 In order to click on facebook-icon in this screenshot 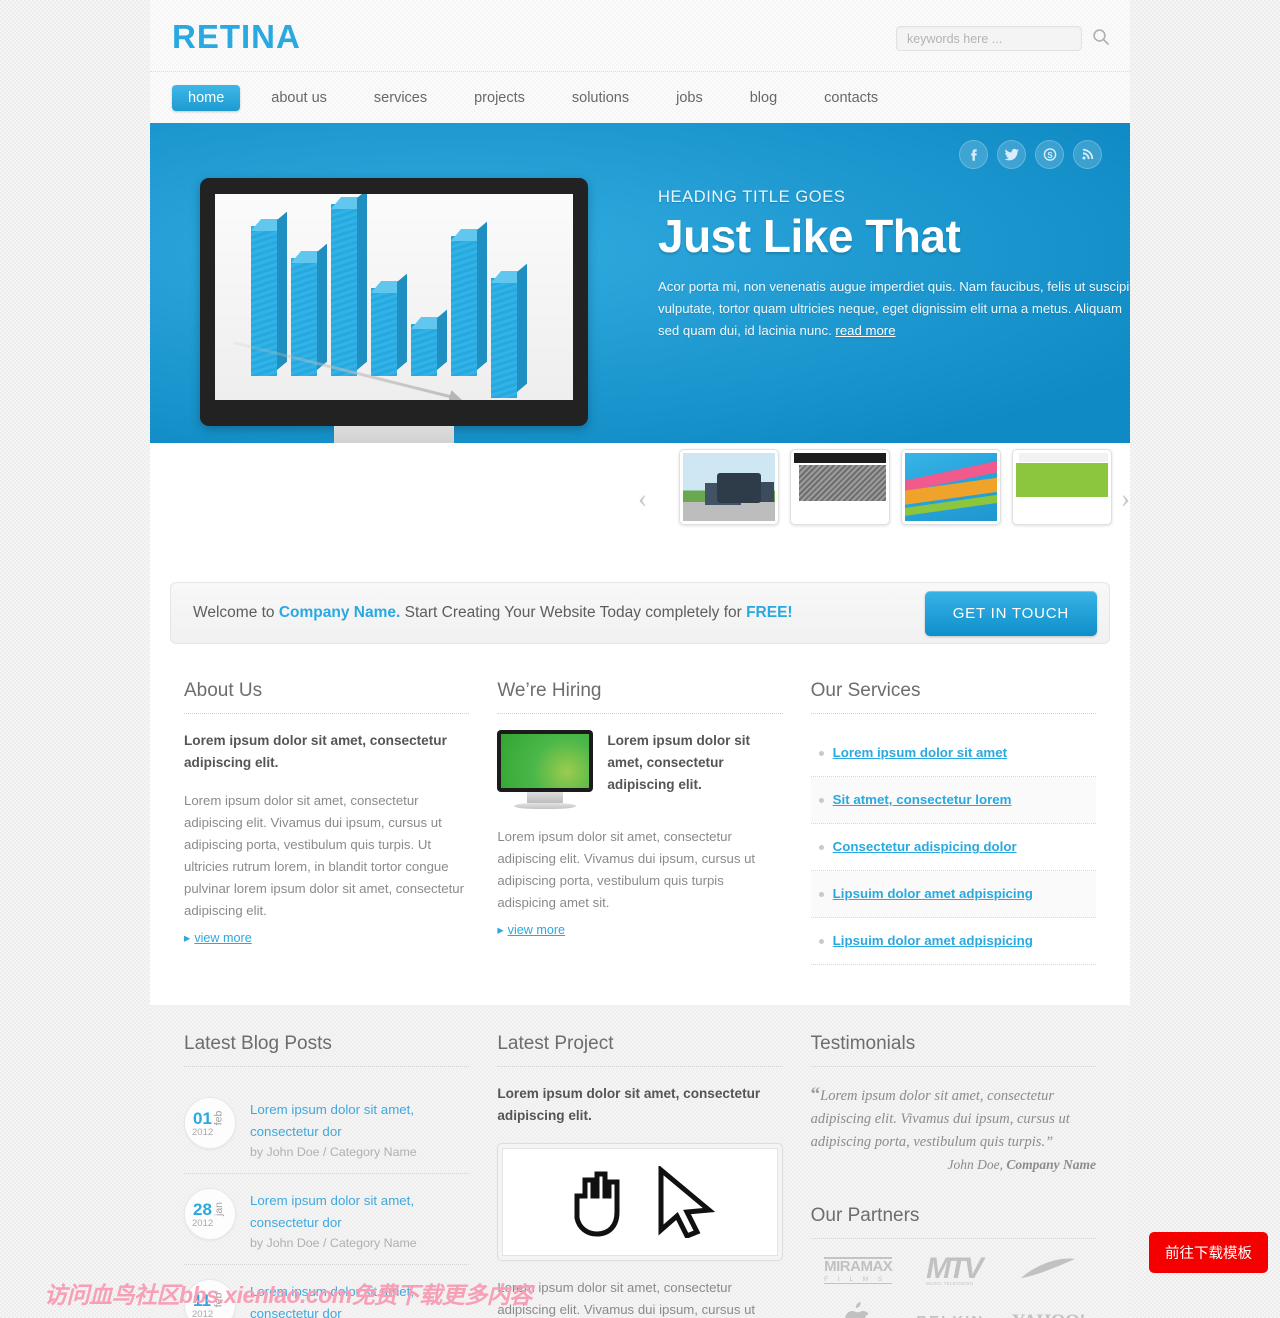, I will do `click(973, 154)`.